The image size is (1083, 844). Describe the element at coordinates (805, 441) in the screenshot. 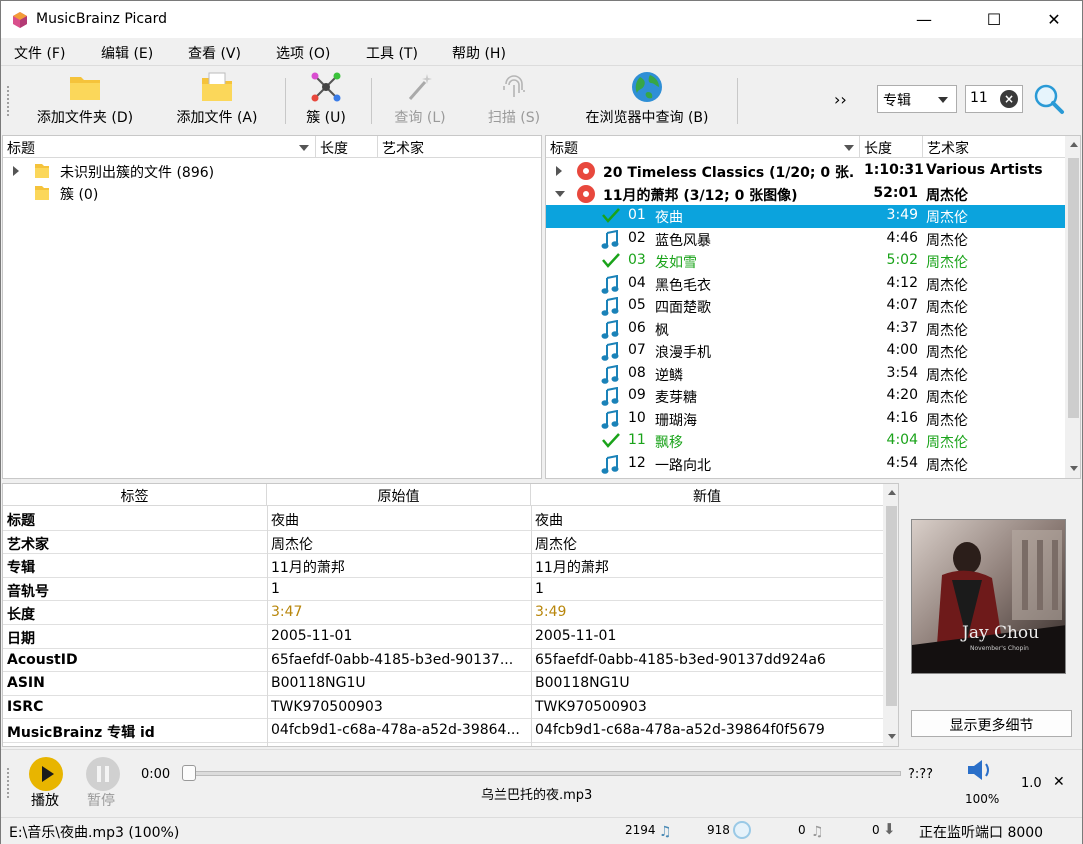

I see `track-row: 11 飘移 4:04 周杰伦` at that location.